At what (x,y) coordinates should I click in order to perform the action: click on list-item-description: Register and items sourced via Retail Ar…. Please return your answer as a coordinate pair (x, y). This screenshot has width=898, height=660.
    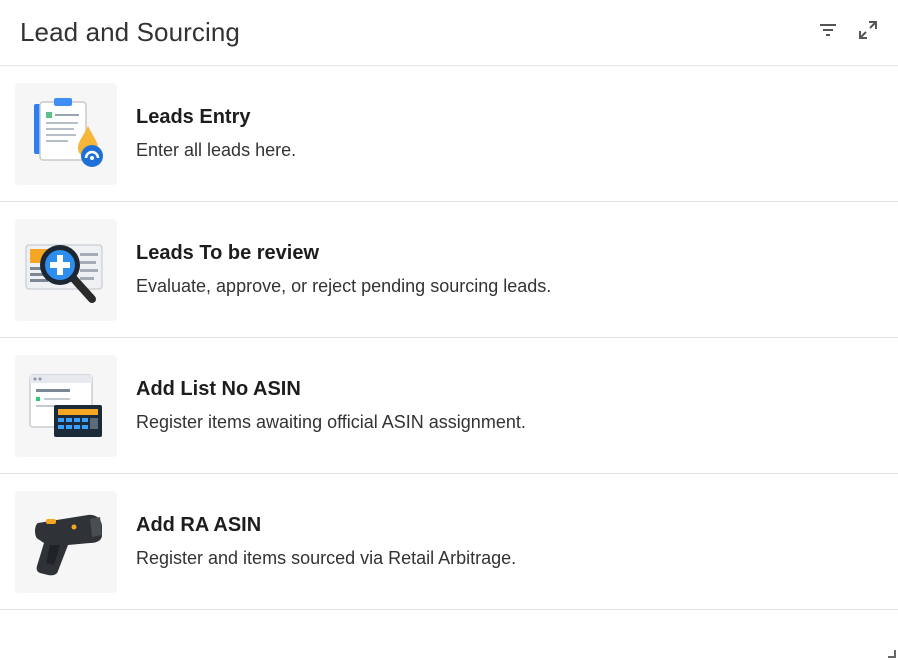
    Looking at the image, I should click on (326, 558).